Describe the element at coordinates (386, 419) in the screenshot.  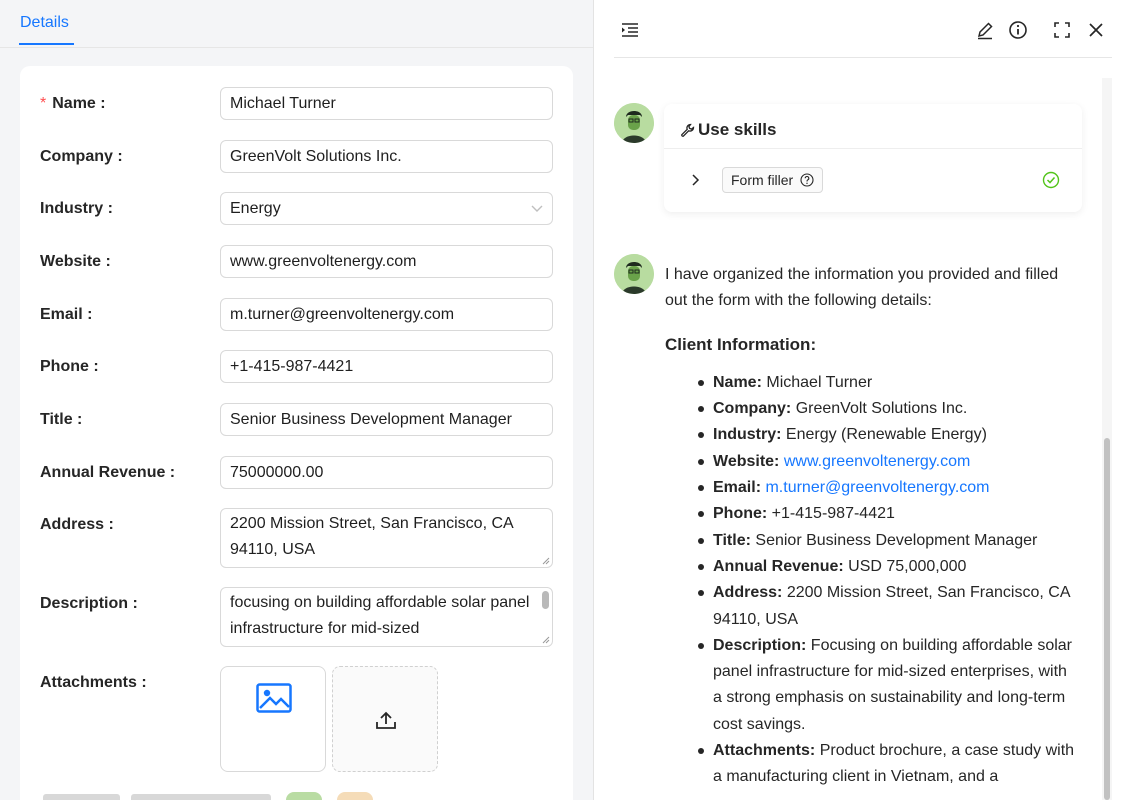
I see `title-input: Senior Business Development Manager` at that location.